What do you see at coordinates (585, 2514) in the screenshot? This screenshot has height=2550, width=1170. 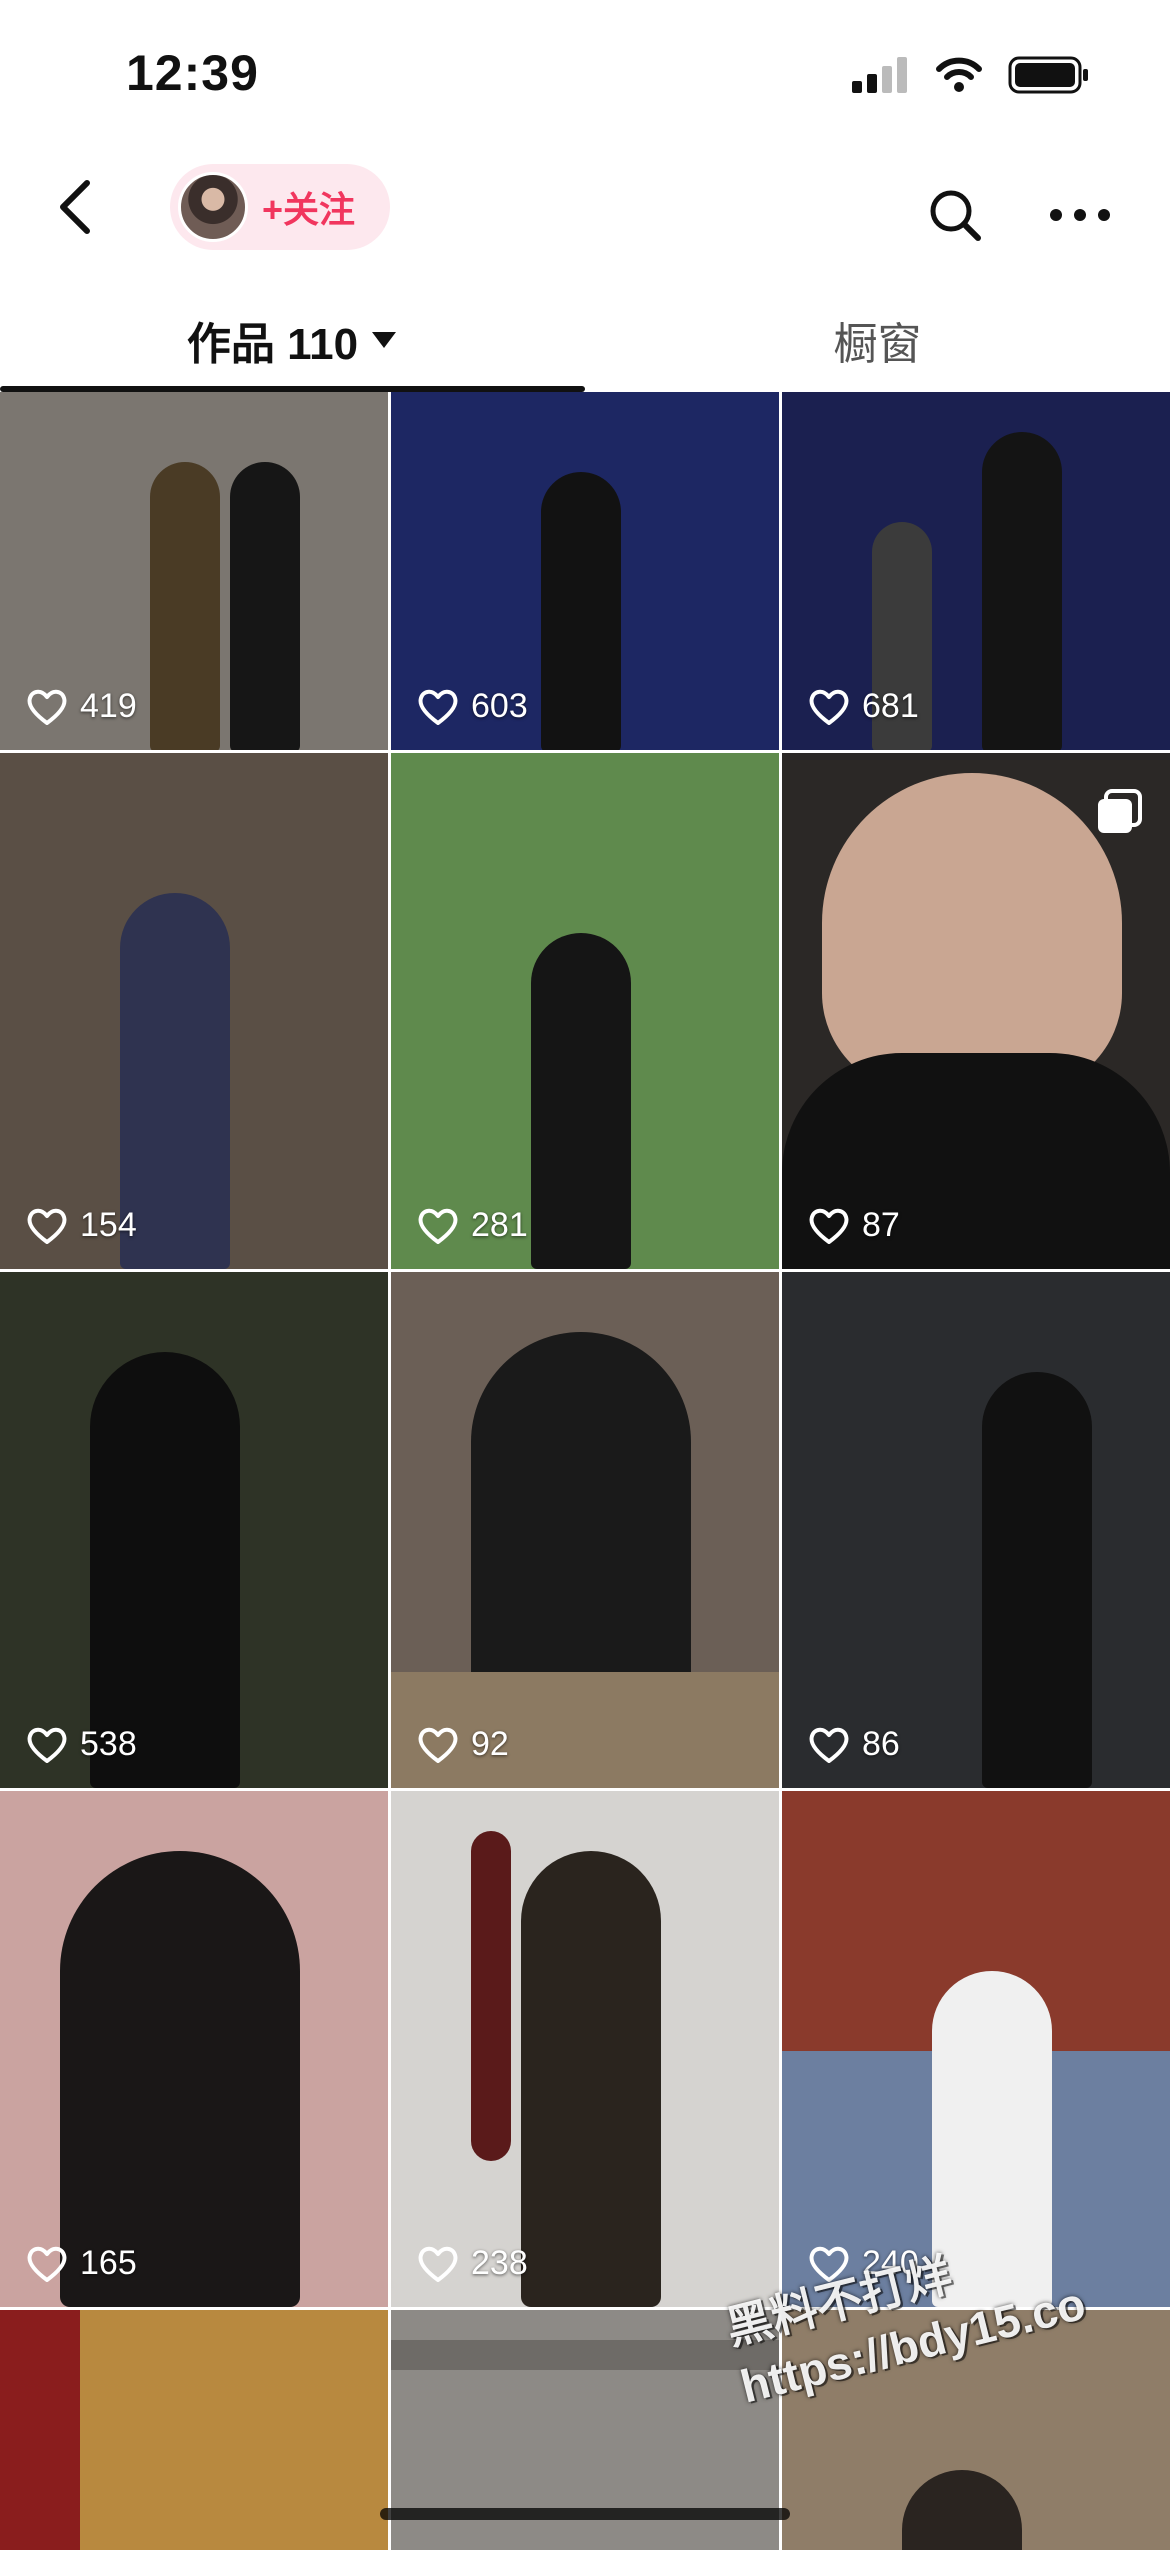 I see `home-indicator` at bounding box center [585, 2514].